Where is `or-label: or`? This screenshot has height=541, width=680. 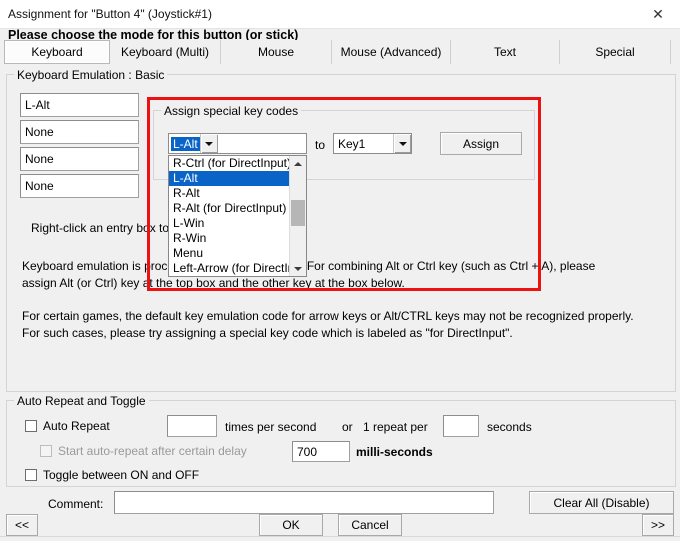 or-label: or is located at coordinates (347, 427).